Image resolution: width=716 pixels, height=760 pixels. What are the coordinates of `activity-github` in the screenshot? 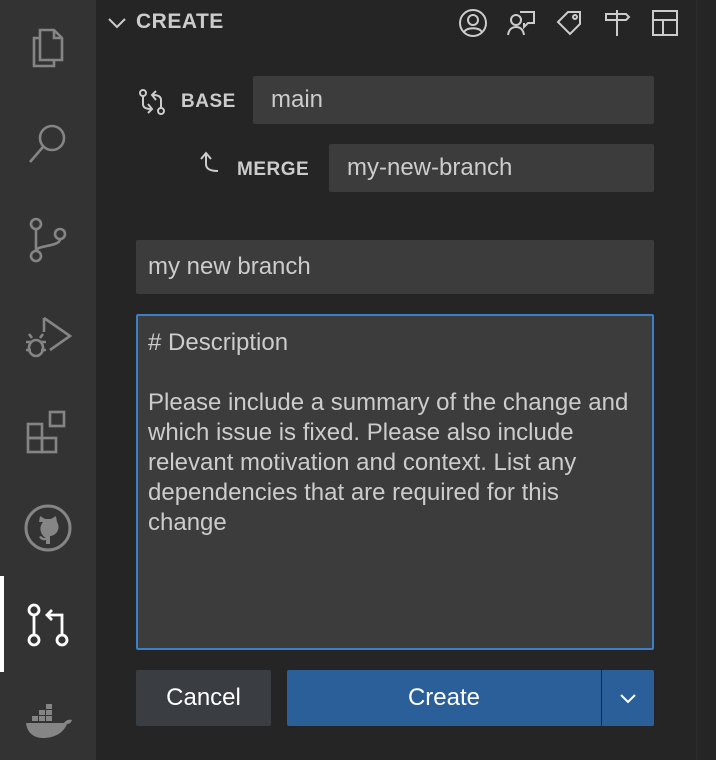 It's located at (48, 528).